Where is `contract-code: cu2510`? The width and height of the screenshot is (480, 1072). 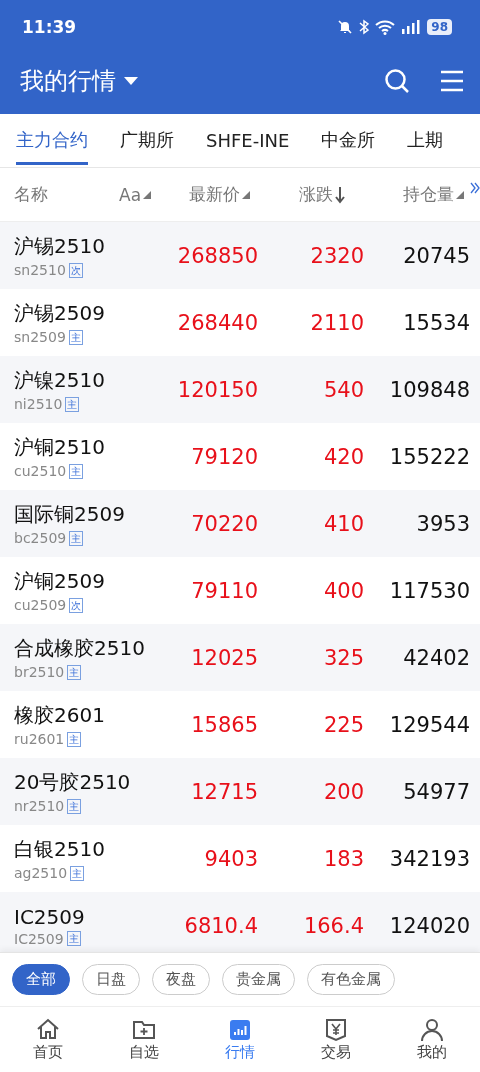
contract-code: cu2510 is located at coordinates (40, 471).